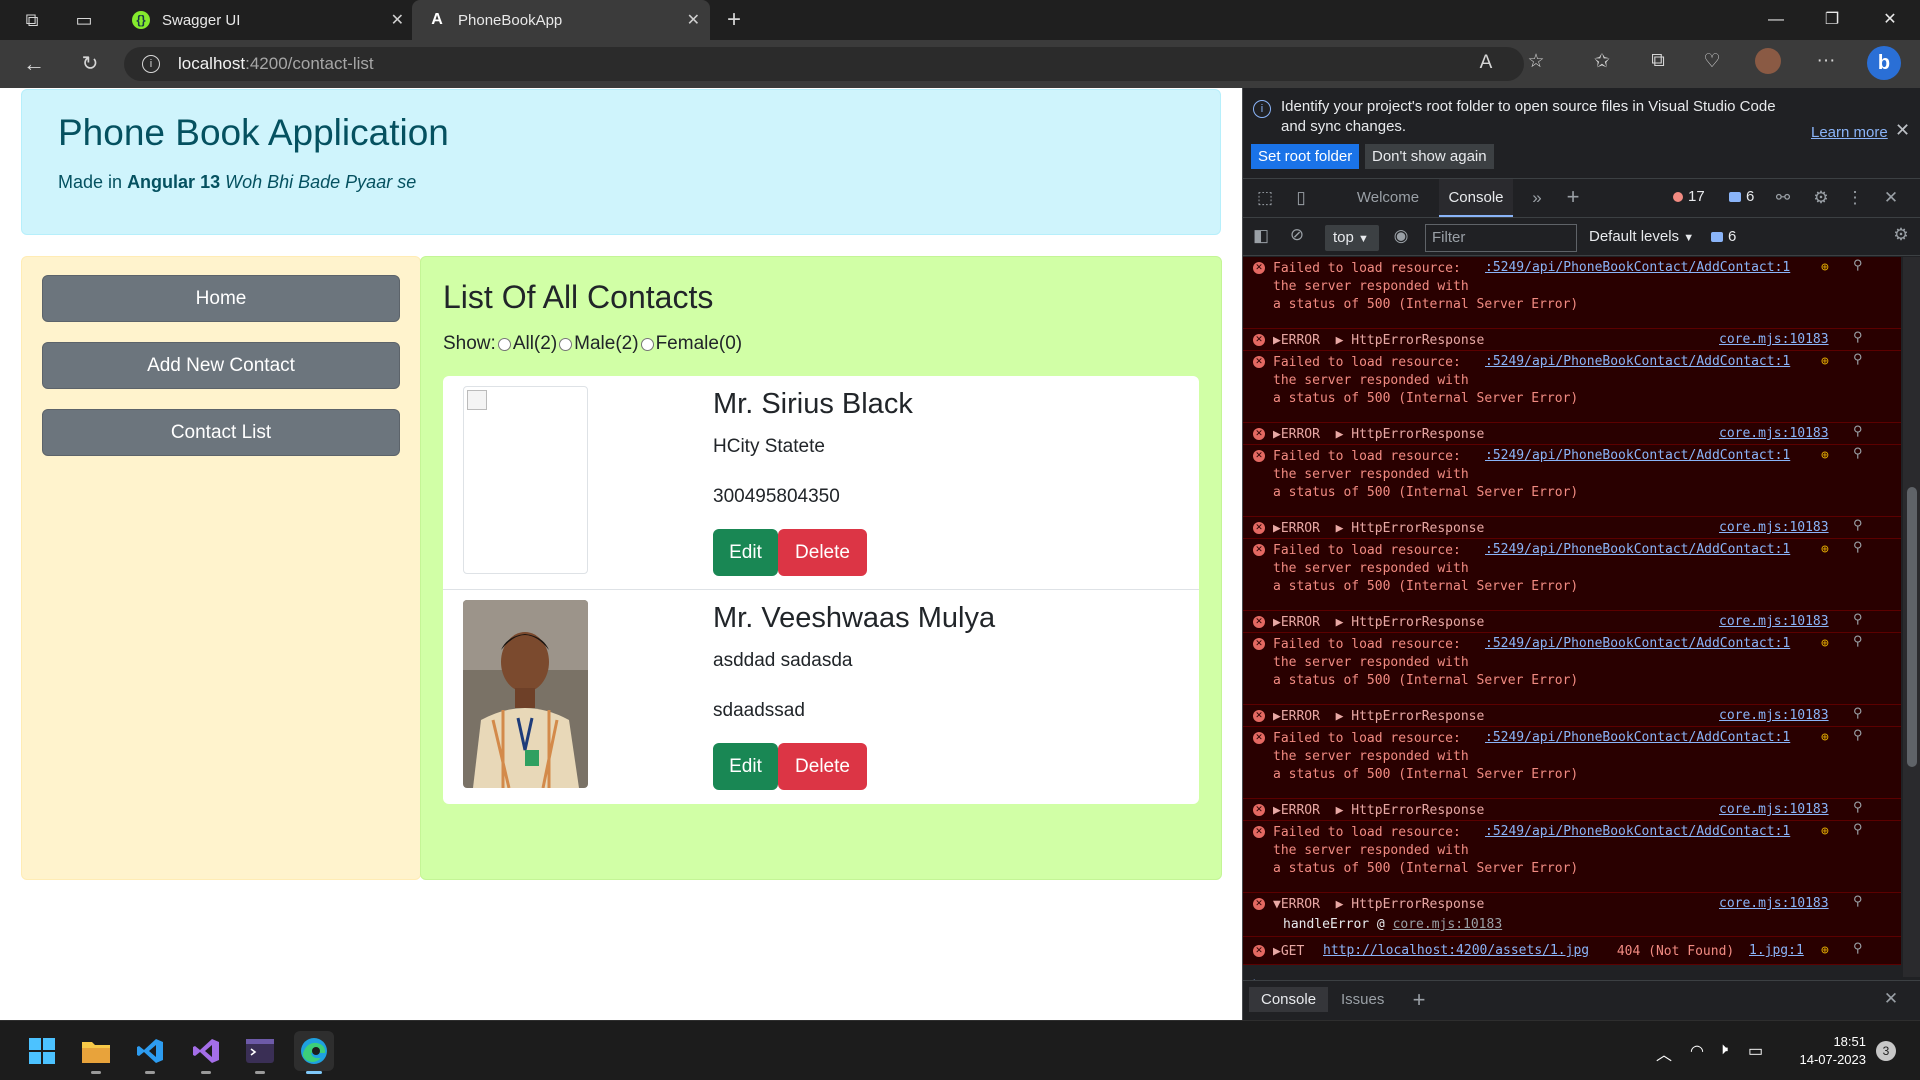 This screenshot has width=1920, height=1080. Describe the element at coordinates (314, 1052) in the screenshot. I see `edge-browser-icon` at that location.